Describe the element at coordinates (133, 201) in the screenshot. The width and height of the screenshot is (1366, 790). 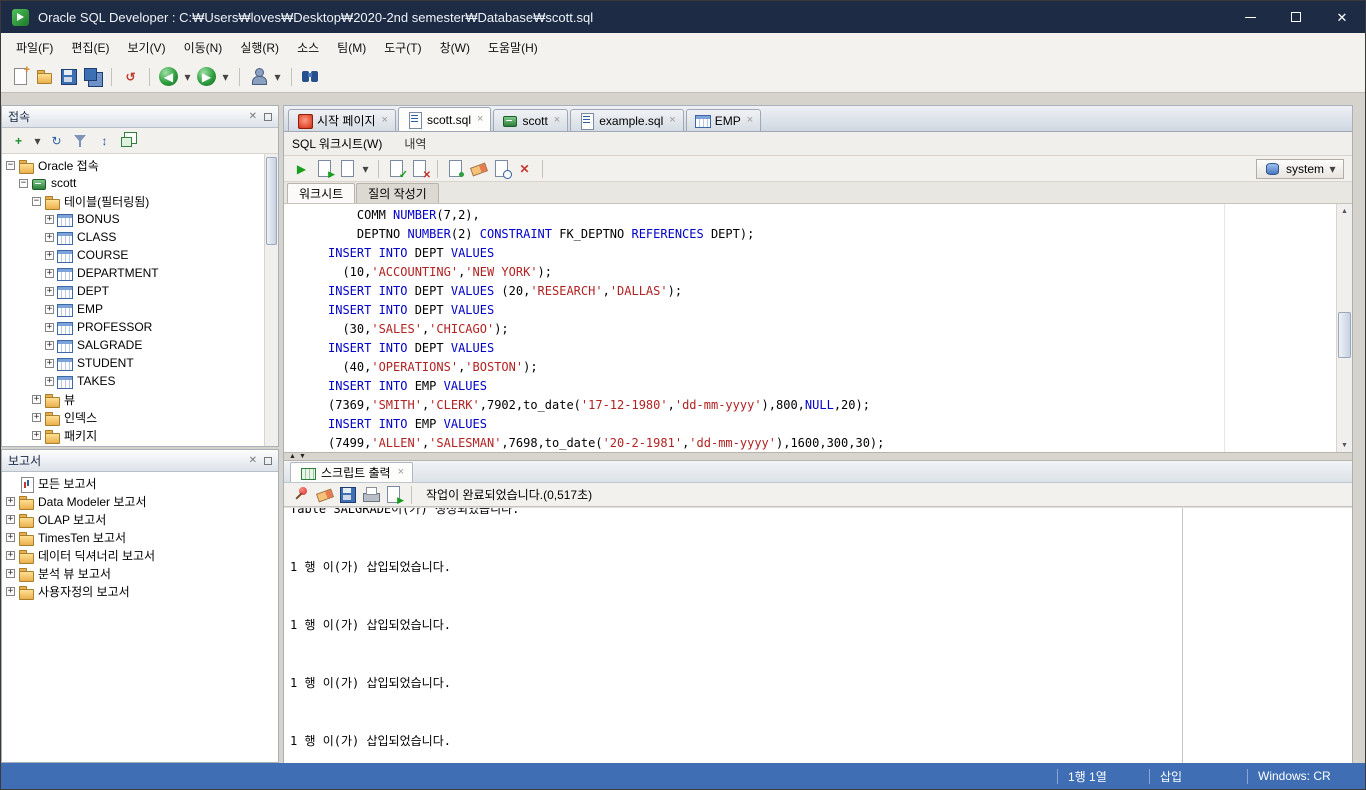
I see `tree-item: − 테이블(필터링됨)` at that location.